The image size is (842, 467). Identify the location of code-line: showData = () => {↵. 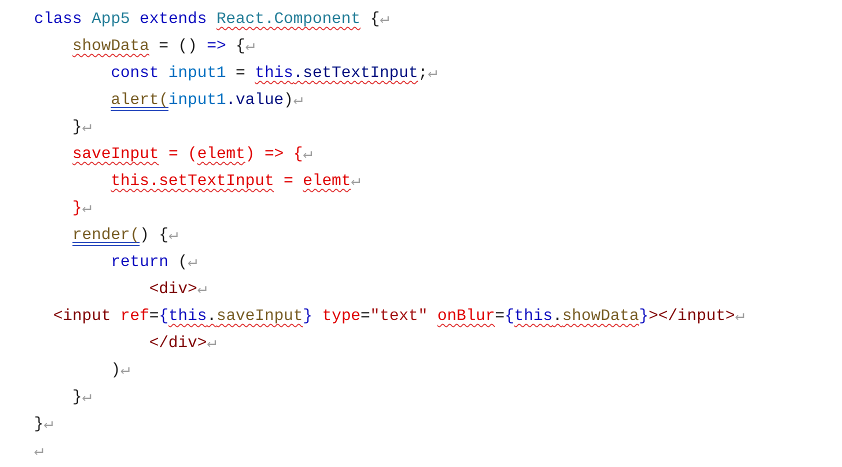
(163, 46).